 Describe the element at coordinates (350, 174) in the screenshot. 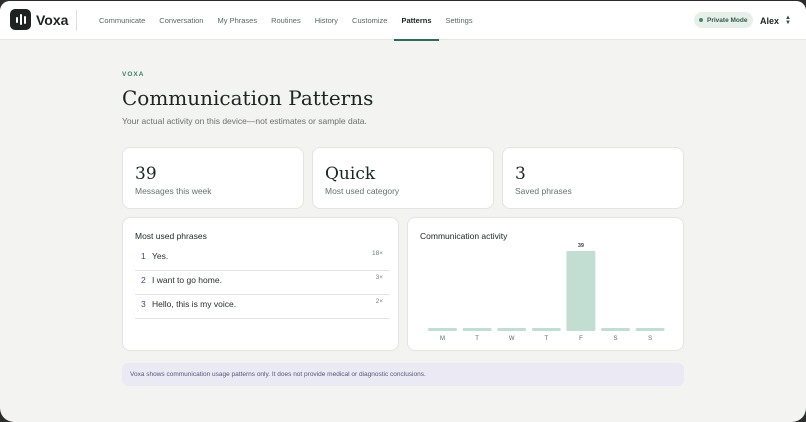

I see `stat-value: Quick` at that location.